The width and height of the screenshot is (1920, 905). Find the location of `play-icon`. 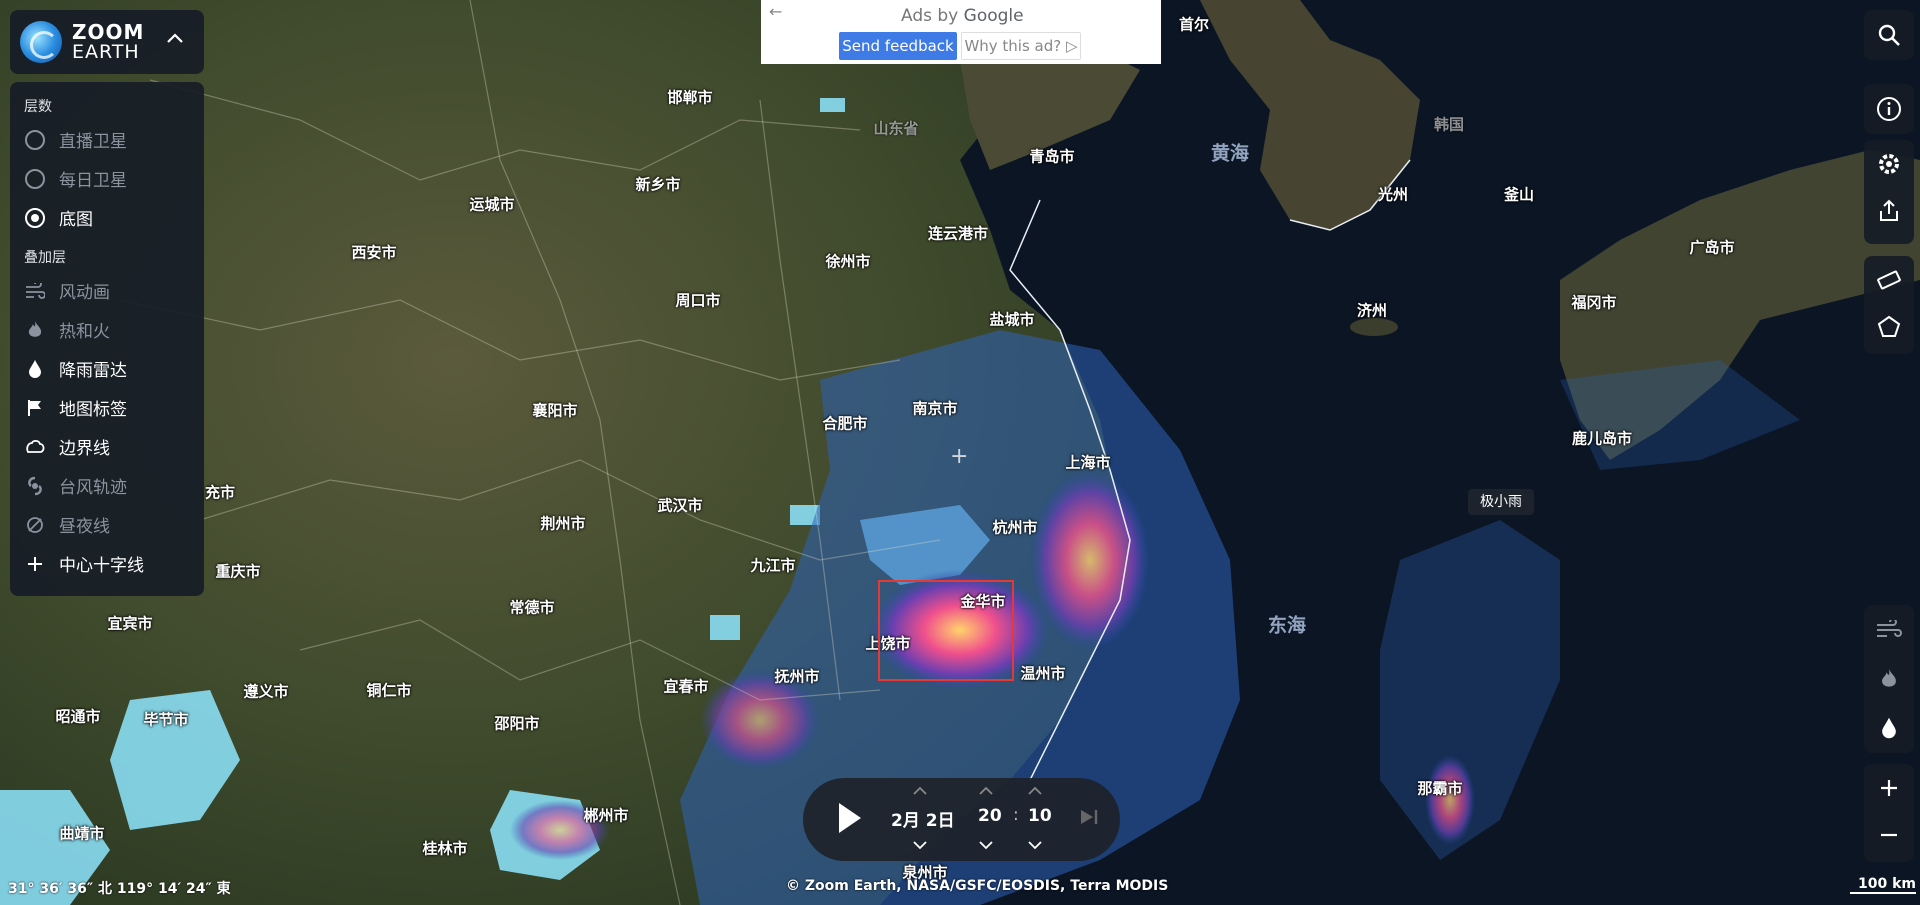

play-icon is located at coordinates (849, 818).